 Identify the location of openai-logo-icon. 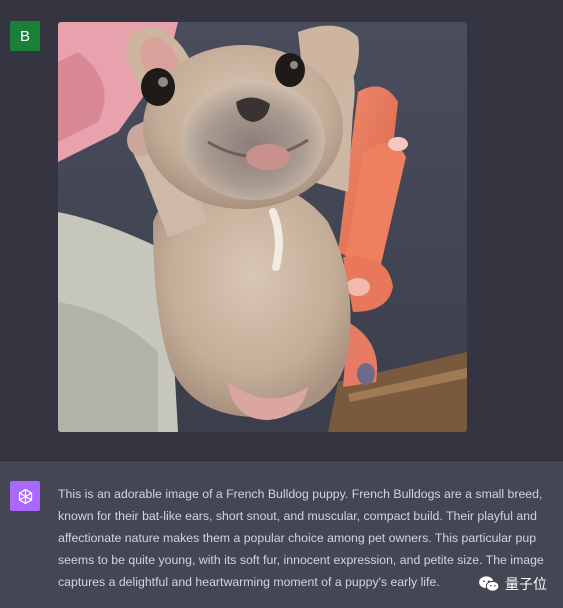
(25, 496).